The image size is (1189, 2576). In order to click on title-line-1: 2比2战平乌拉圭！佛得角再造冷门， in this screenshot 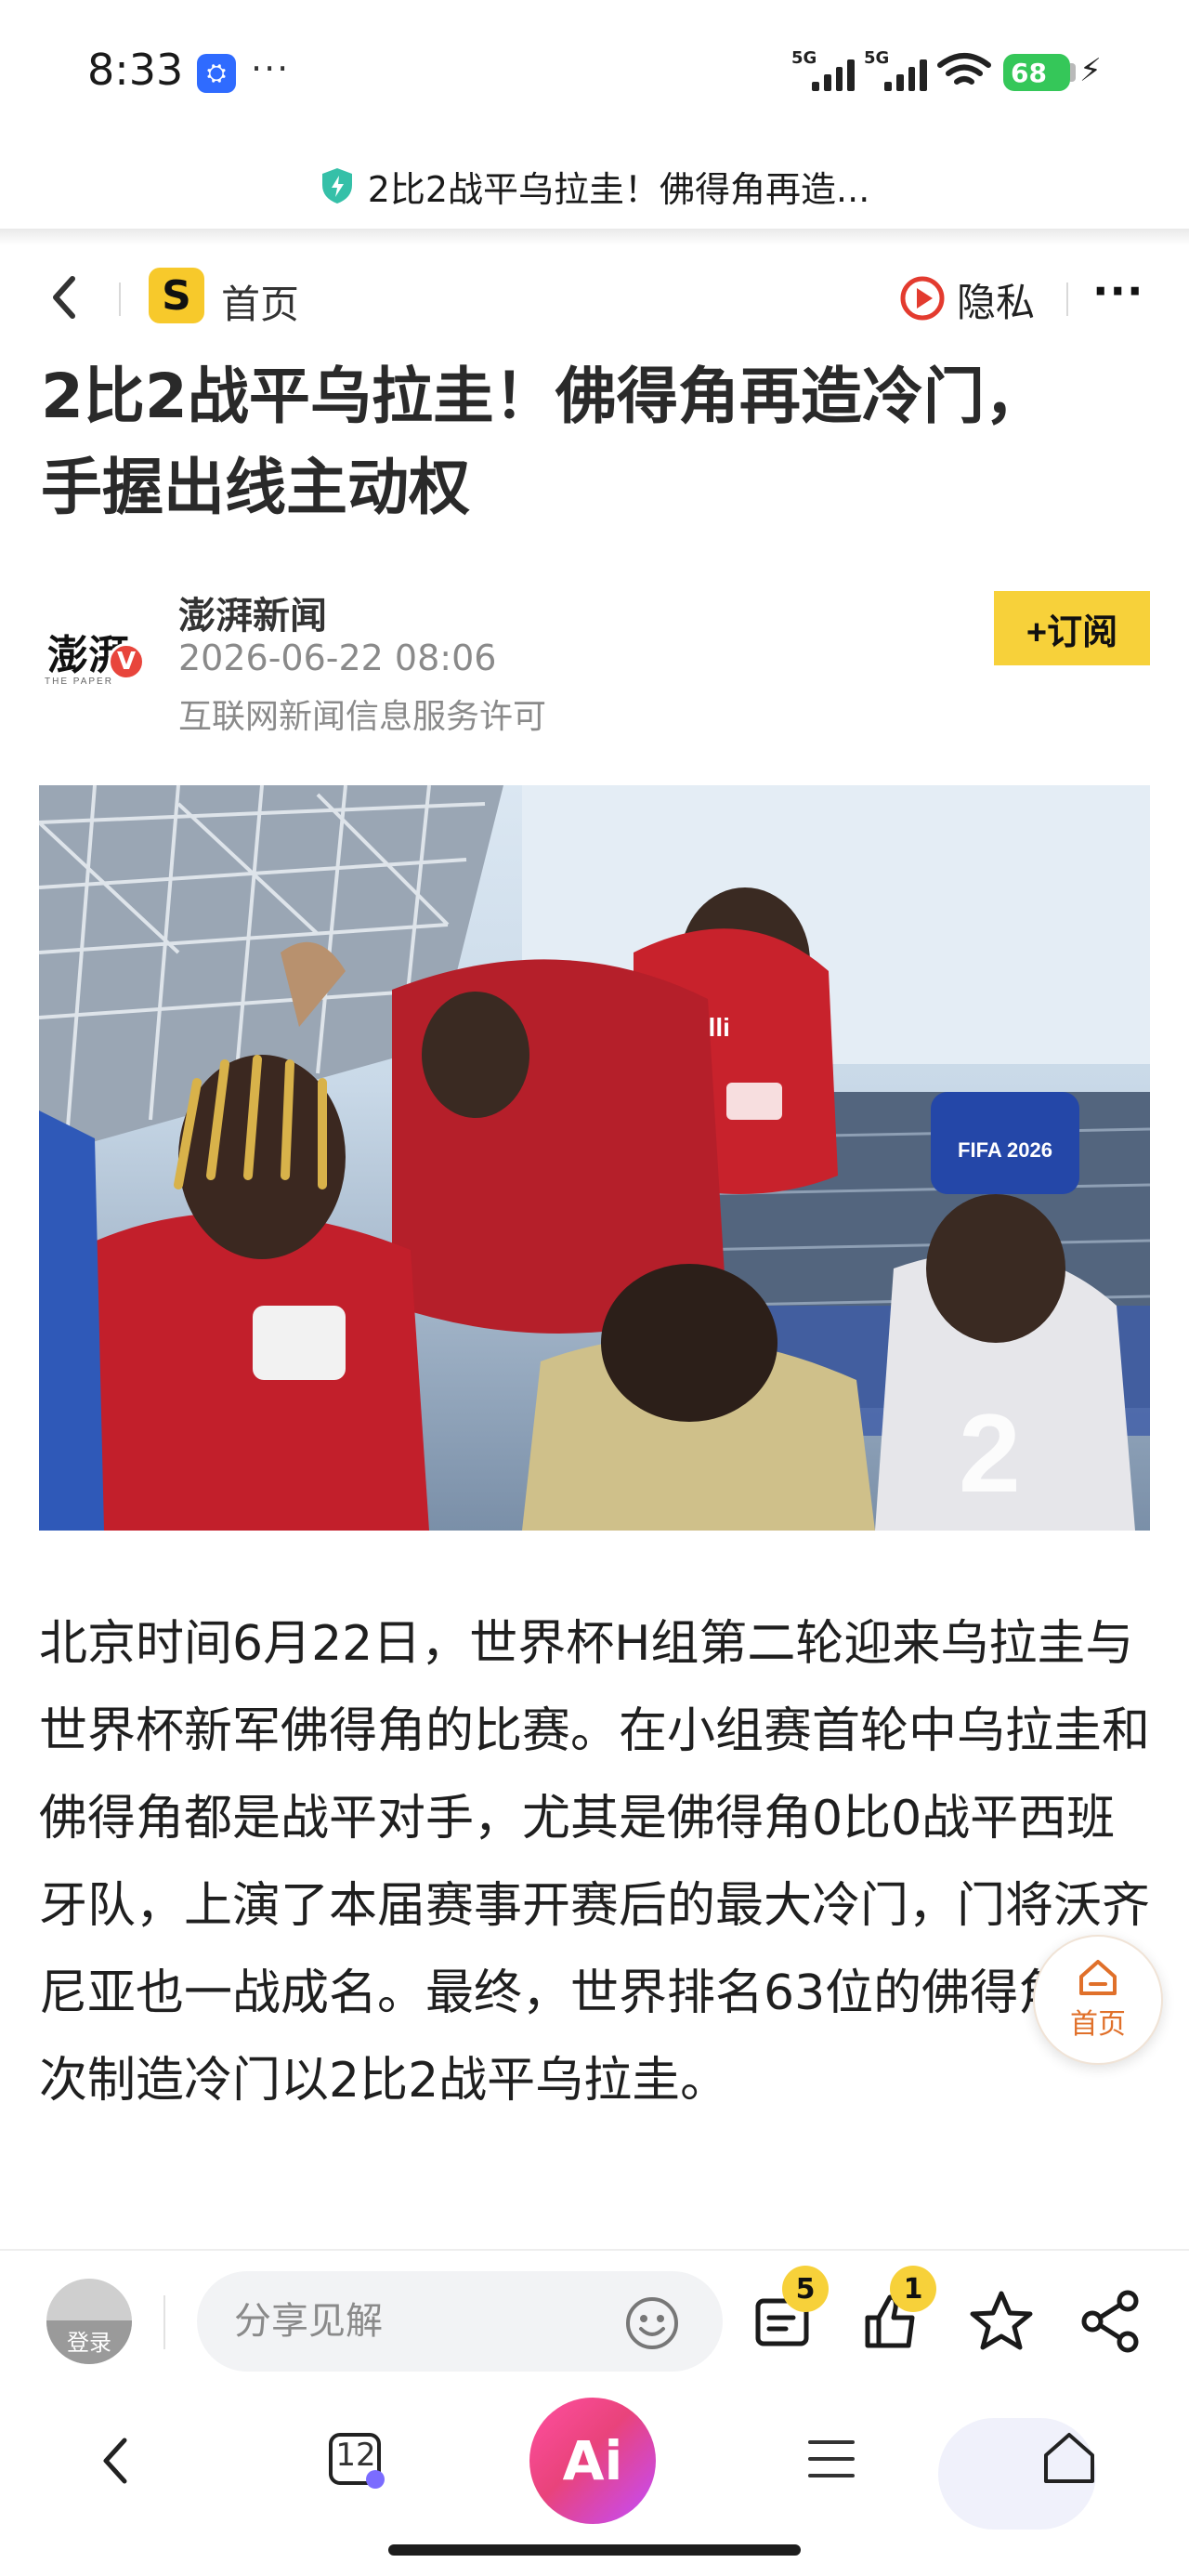, I will do `click(544, 396)`.